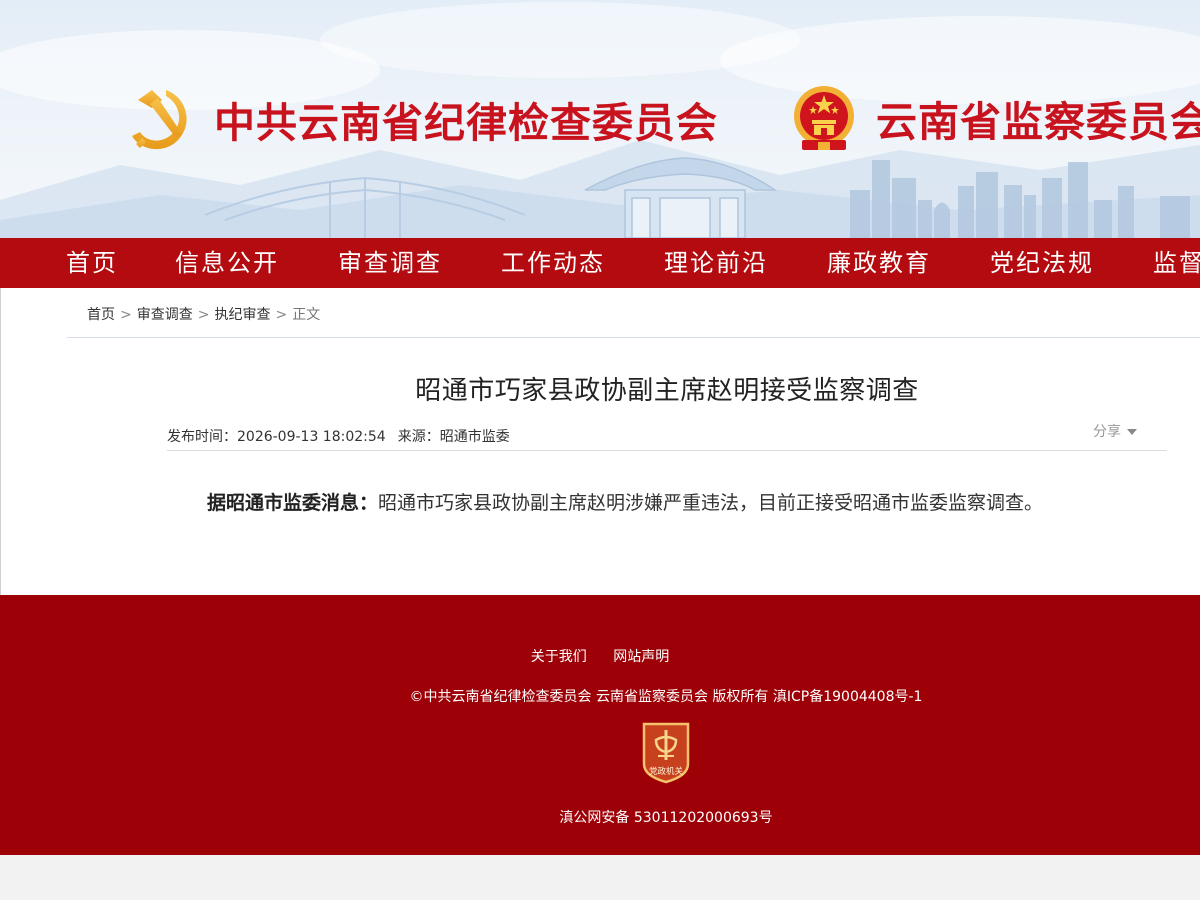 This screenshot has height=900, width=1200. What do you see at coordinates (101, 315) in the screenshot?
I see `breadcrumb-home: 首页` at bounding box center [101, 315].